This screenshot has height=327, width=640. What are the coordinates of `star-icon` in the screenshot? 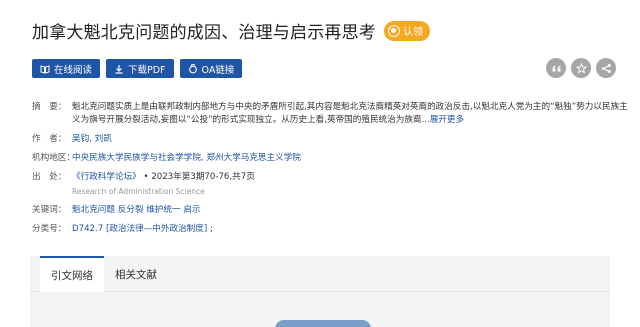 It's located at (581, 68).